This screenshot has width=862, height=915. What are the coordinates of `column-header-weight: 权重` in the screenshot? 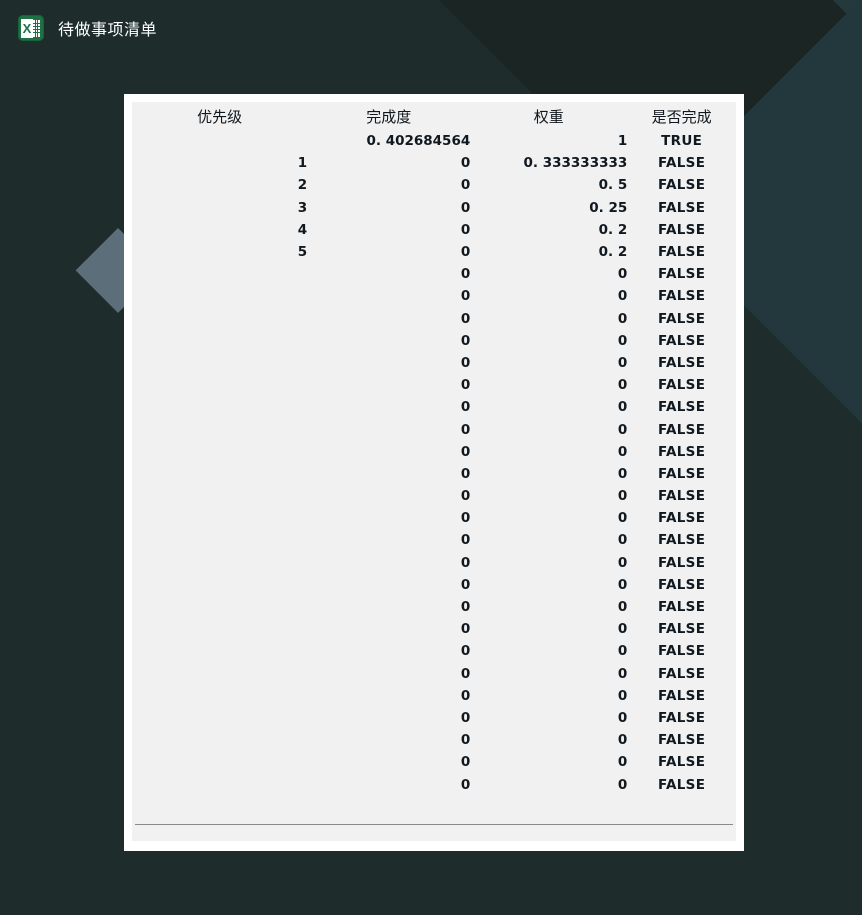 It's located at (548, 116).